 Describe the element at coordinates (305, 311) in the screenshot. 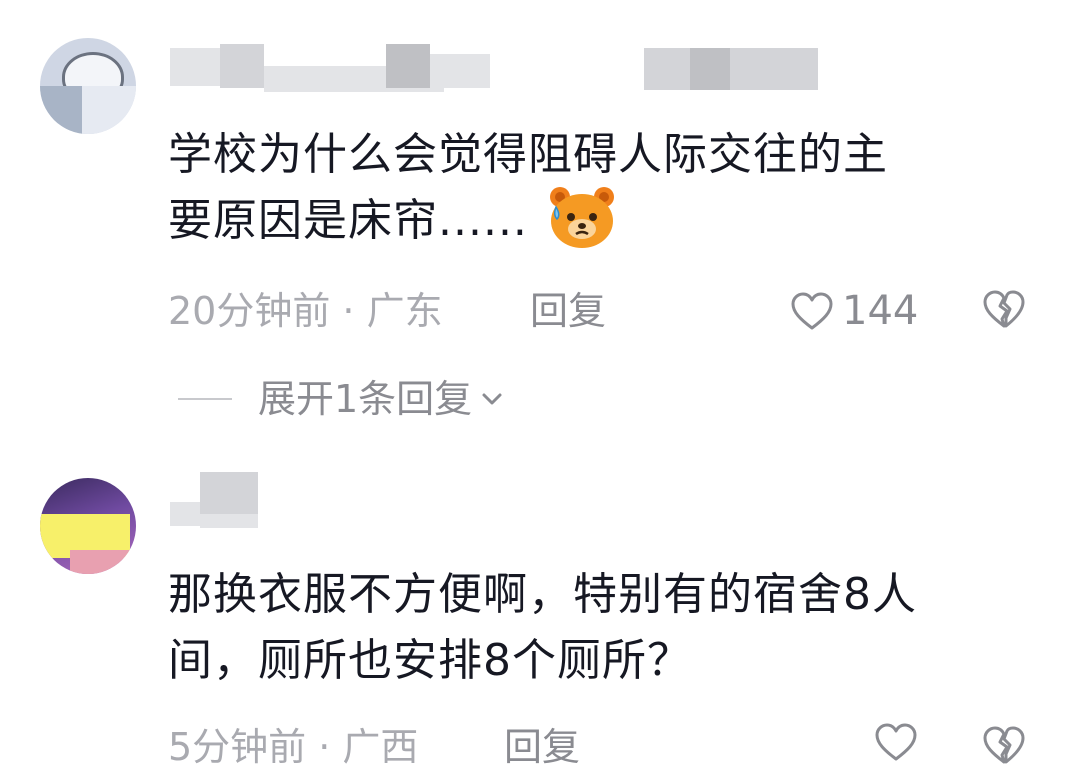

I see `time-location: 20分钟前 · 广东` at that location.